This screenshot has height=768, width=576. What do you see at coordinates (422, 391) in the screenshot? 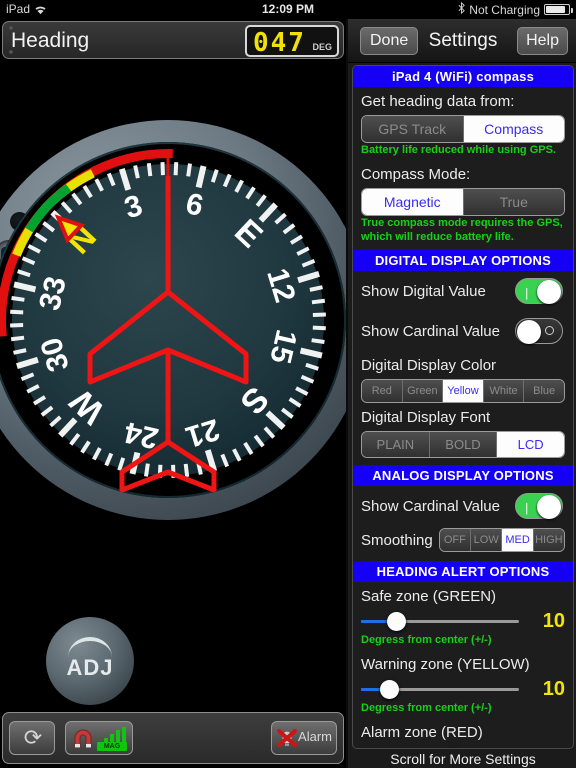
I see `segment-color-green: Green` at bounding box center [422, 391].